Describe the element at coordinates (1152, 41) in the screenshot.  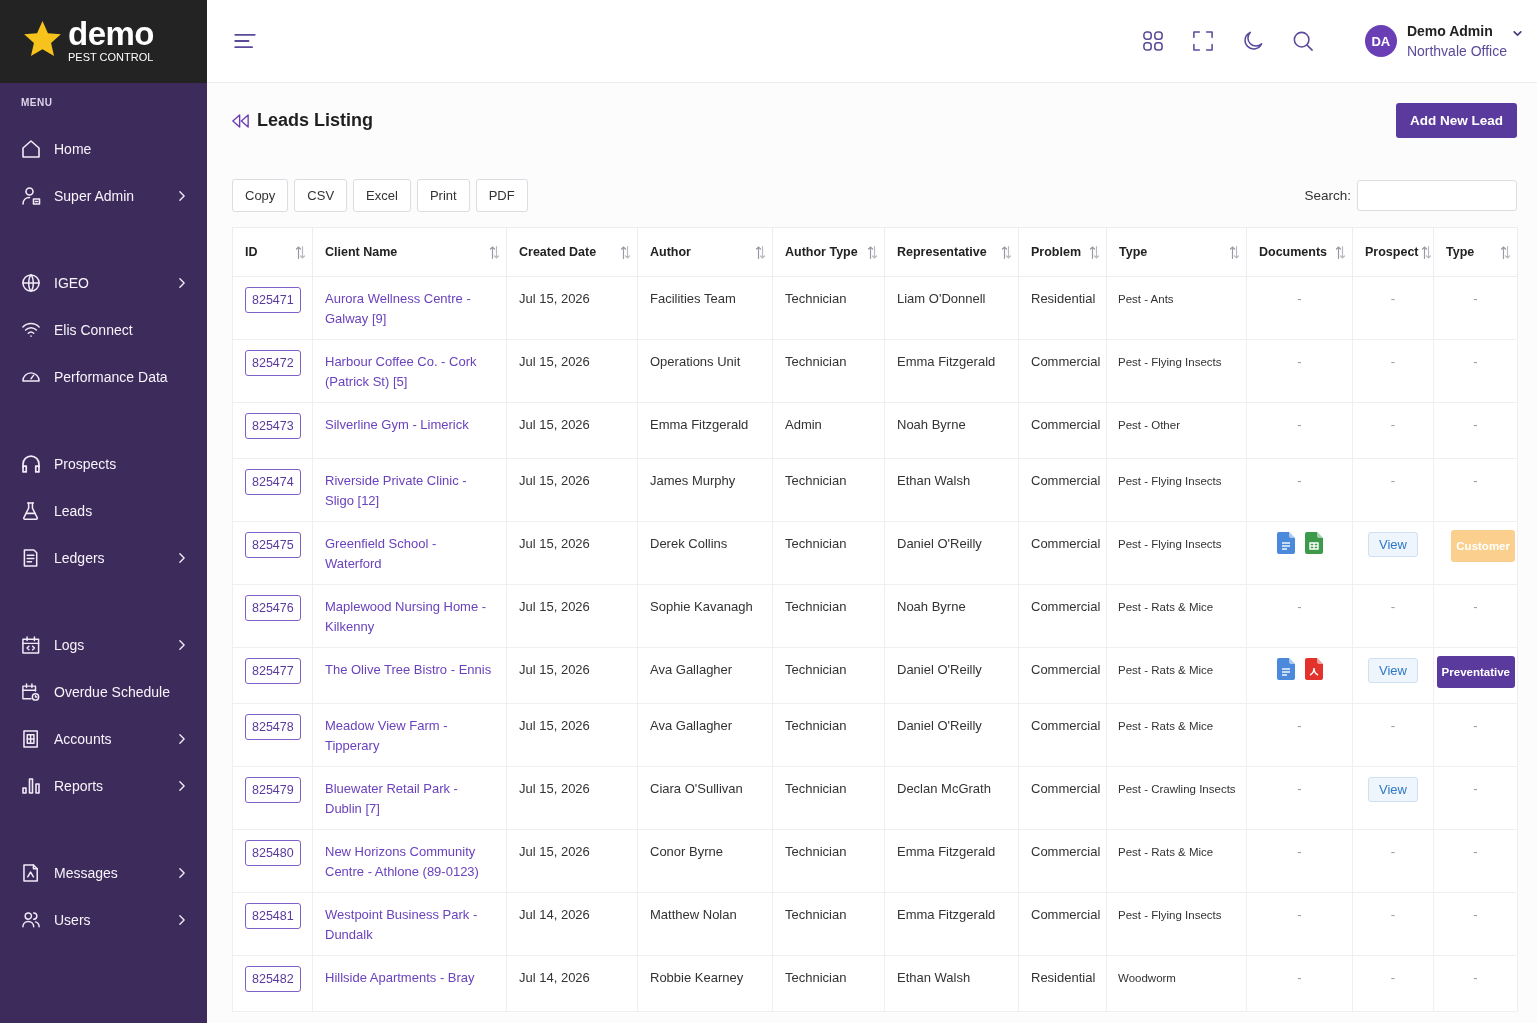
I see `apps-grid-icon` at that location.